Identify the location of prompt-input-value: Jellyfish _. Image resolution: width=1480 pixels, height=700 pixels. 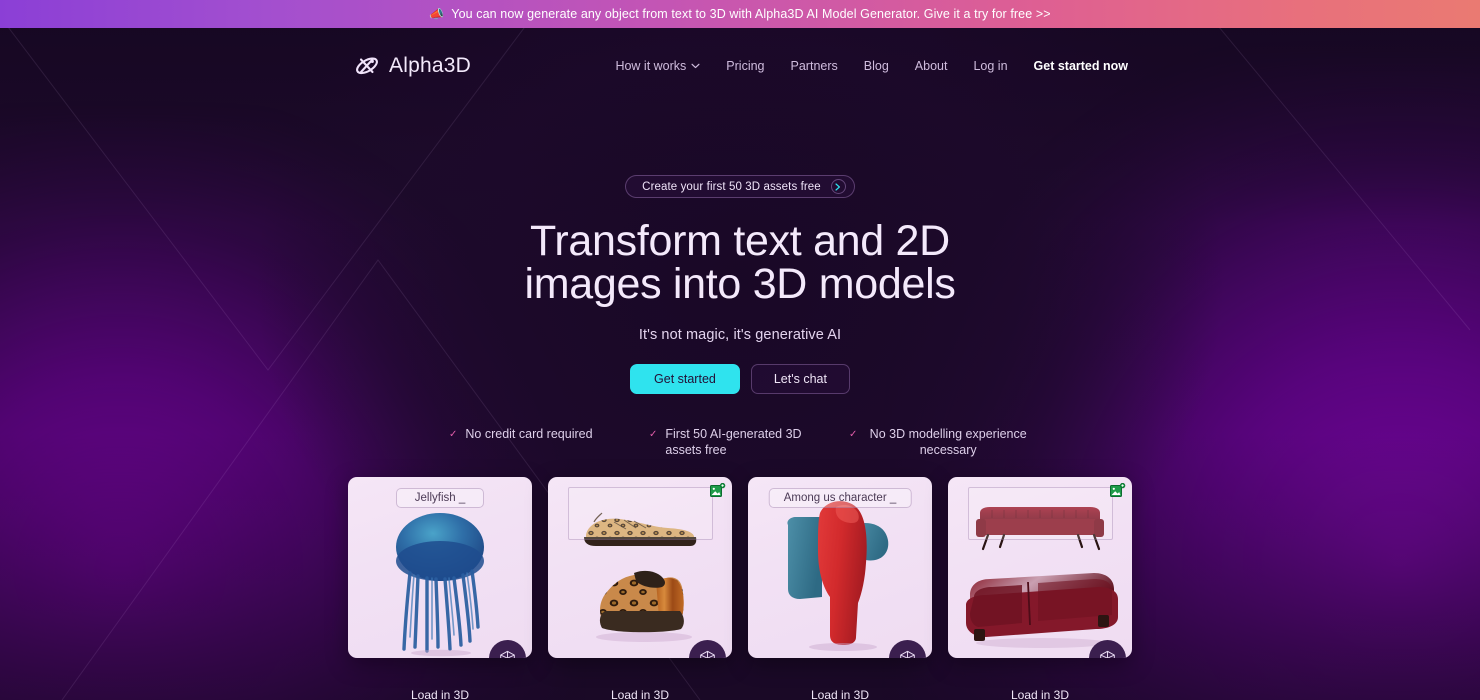
(440, 498).